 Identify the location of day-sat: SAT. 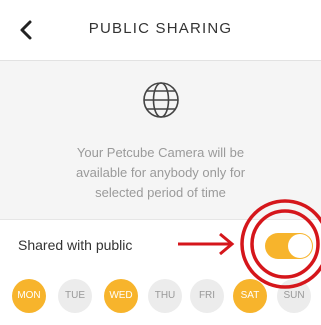
(250, 296).